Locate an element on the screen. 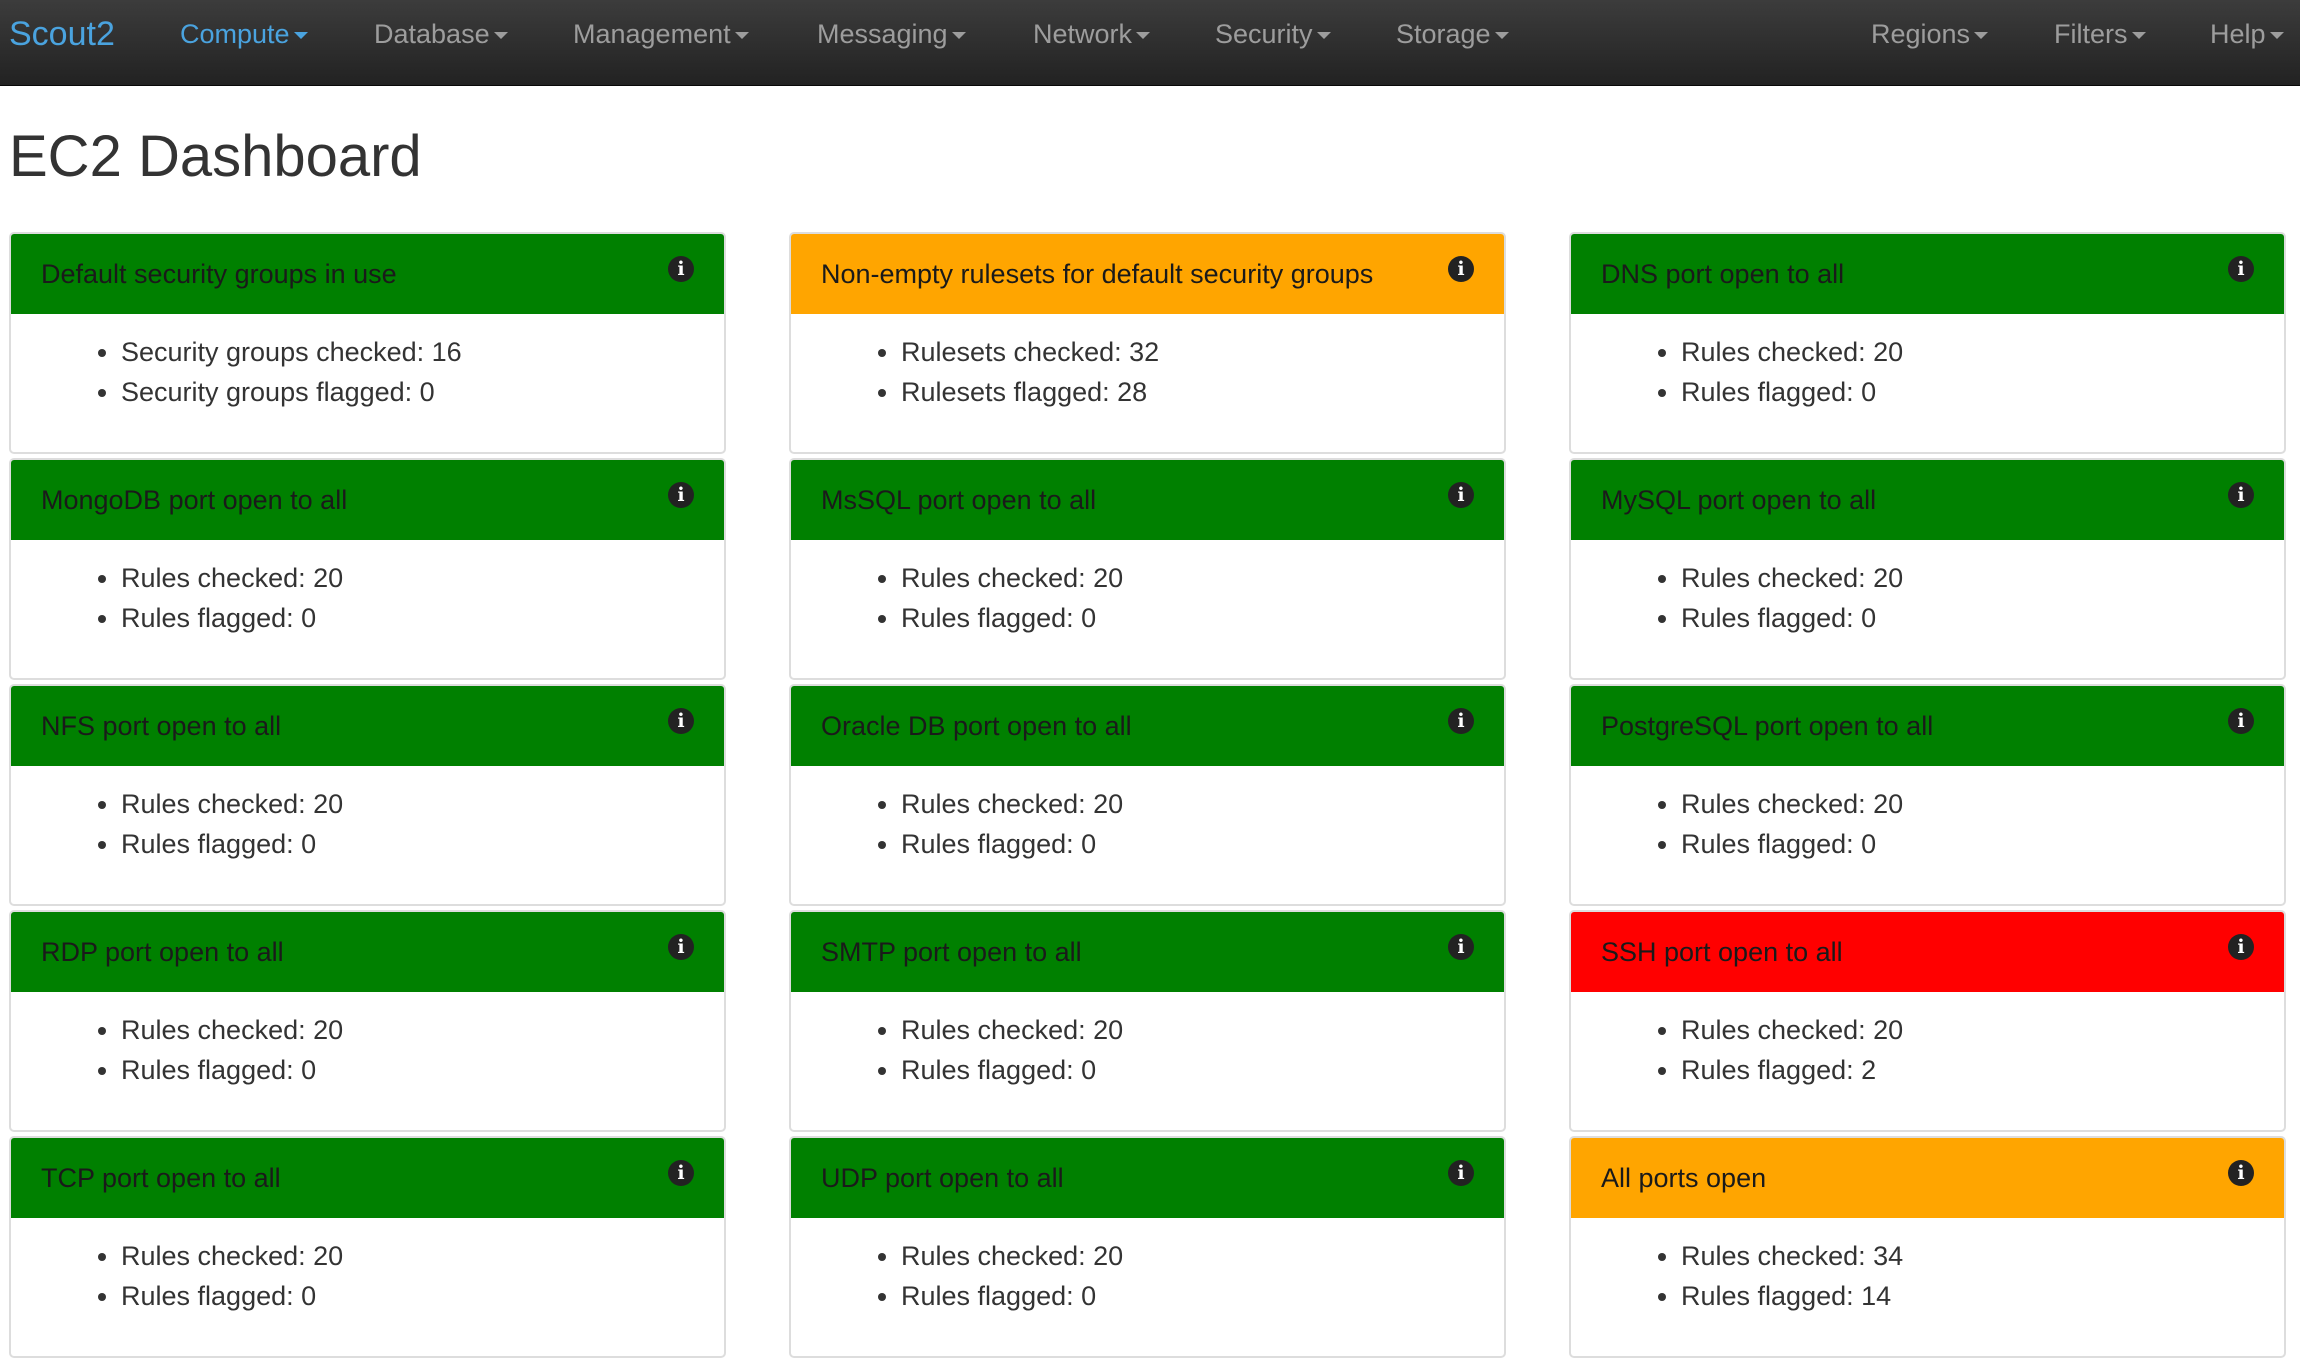 Image resolution: width=2300 pixels, height=1358 pixels. nav-menu-regions: Regions is located at coordinates (1930, 34).